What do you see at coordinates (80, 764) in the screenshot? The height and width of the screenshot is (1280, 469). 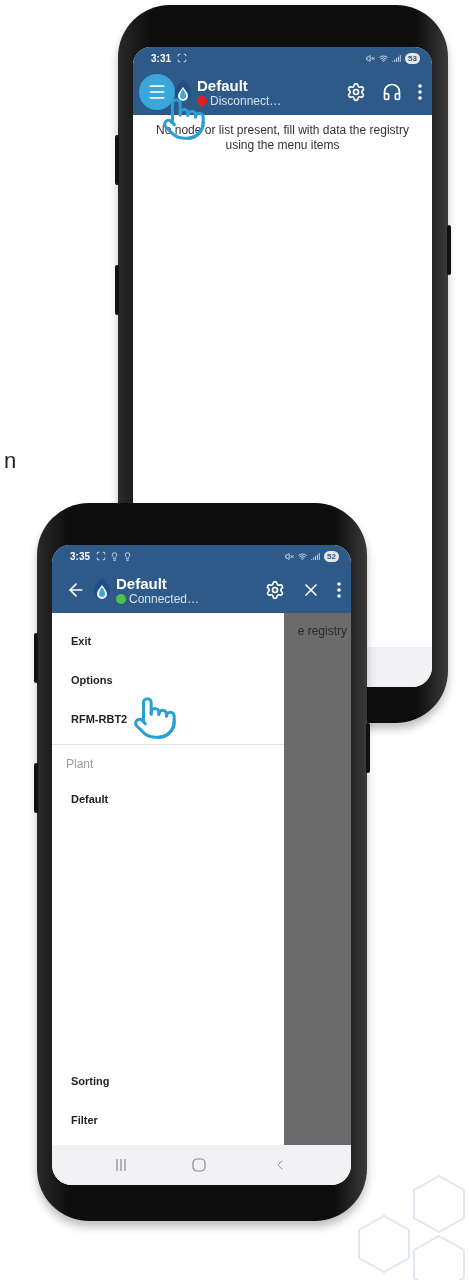 I see `section-header: Plant` at bounding box center [80, 764].